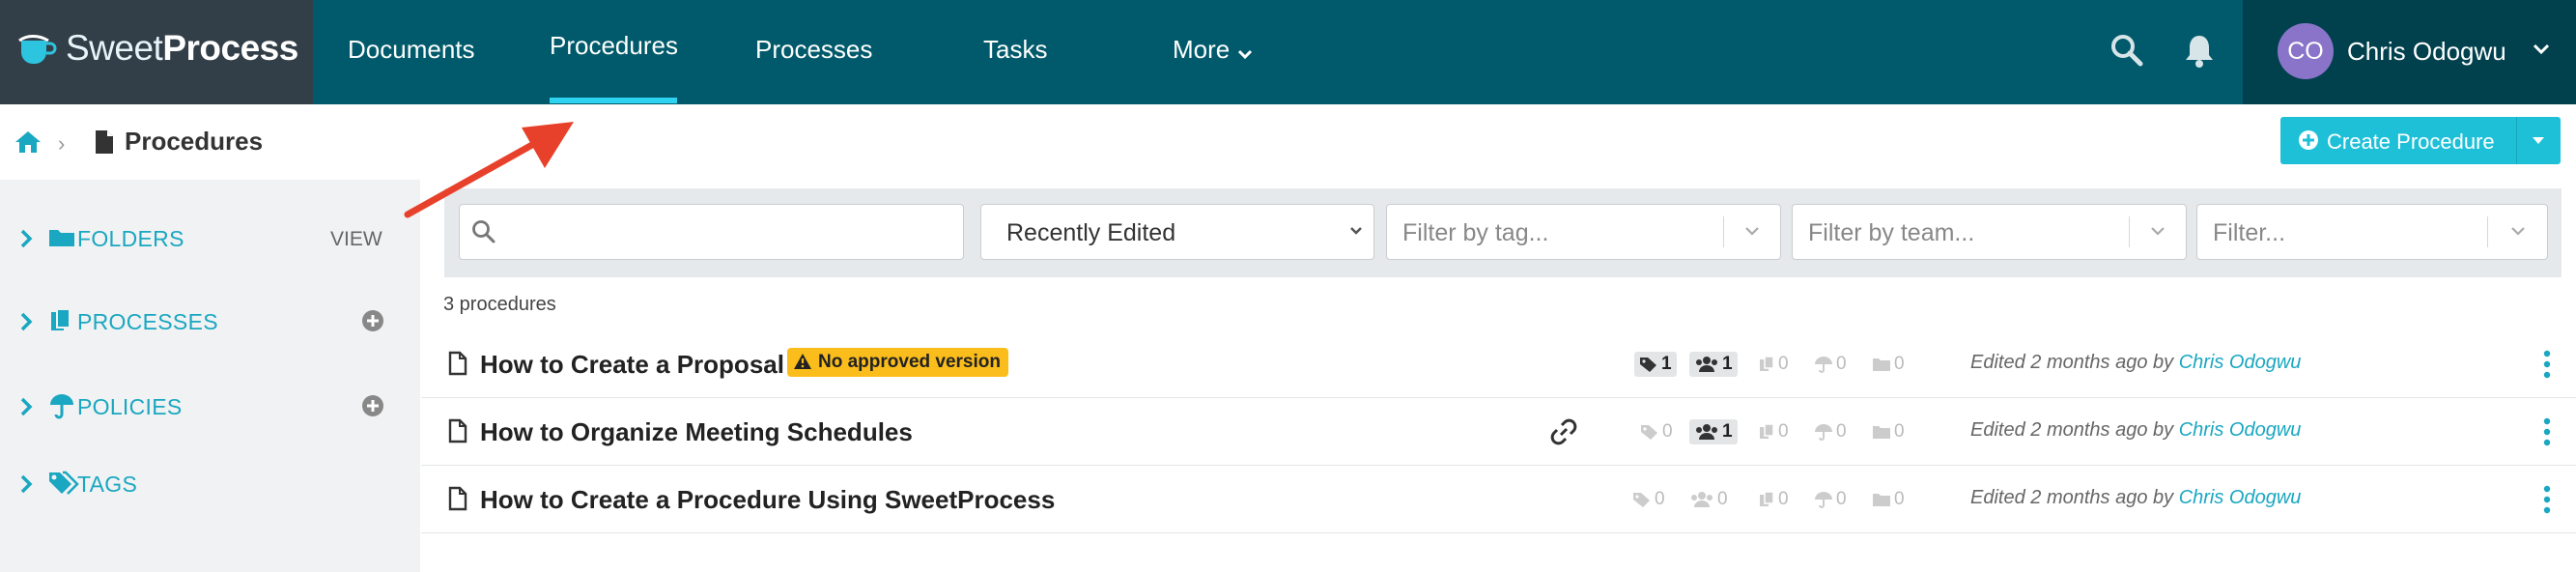  Describe the element at coordinates (1091, 232) in the screenshot. I see `sort-select-value: Recently Edited` at that location.